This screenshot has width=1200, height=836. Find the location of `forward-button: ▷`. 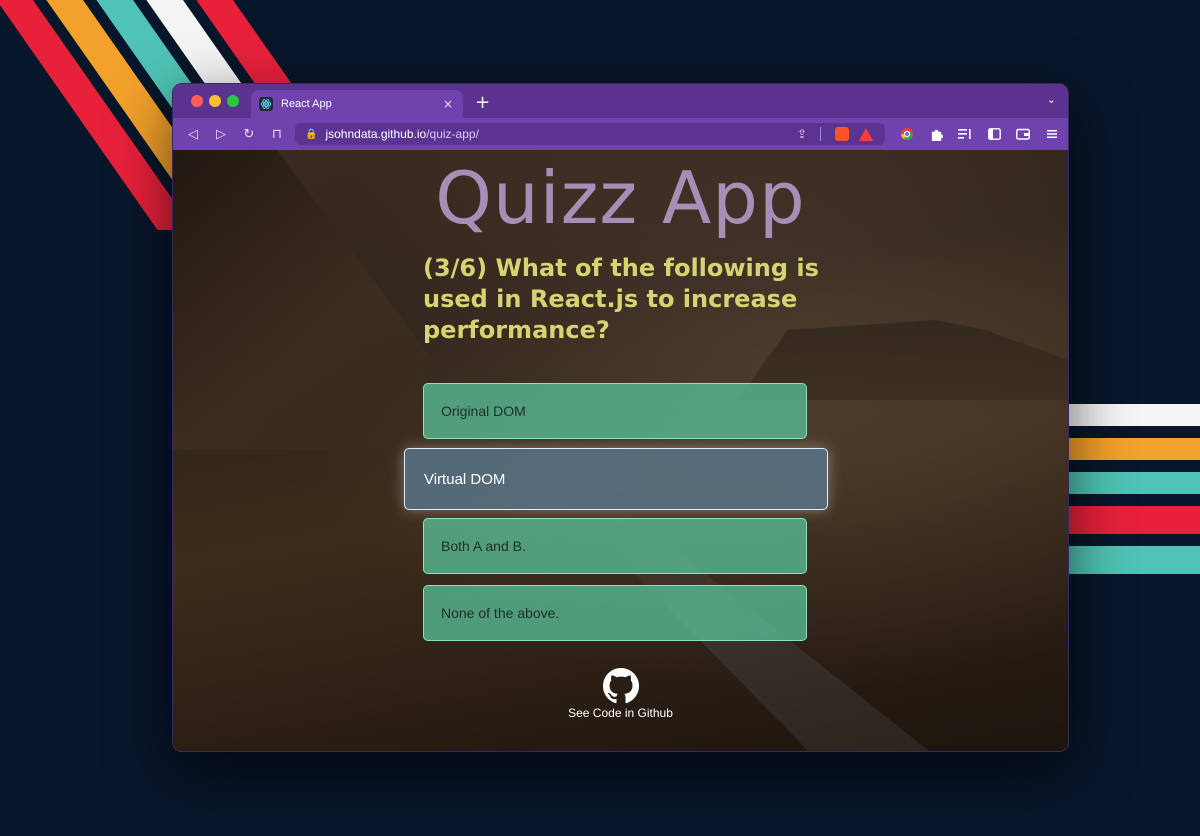

forward-button: ▷ is located at coordinates (221, 134).